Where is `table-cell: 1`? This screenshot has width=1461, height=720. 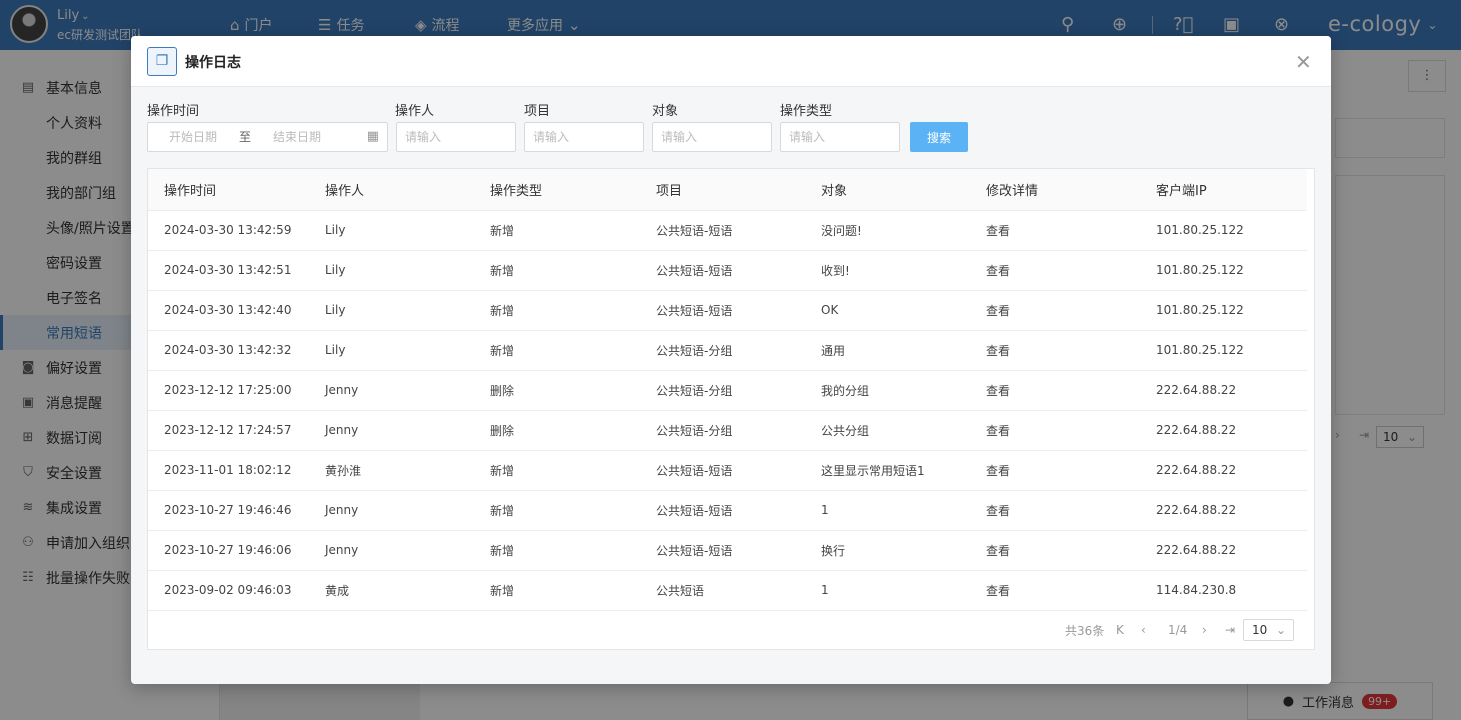 table-cell: 1 is located at coordinates (887, 510).